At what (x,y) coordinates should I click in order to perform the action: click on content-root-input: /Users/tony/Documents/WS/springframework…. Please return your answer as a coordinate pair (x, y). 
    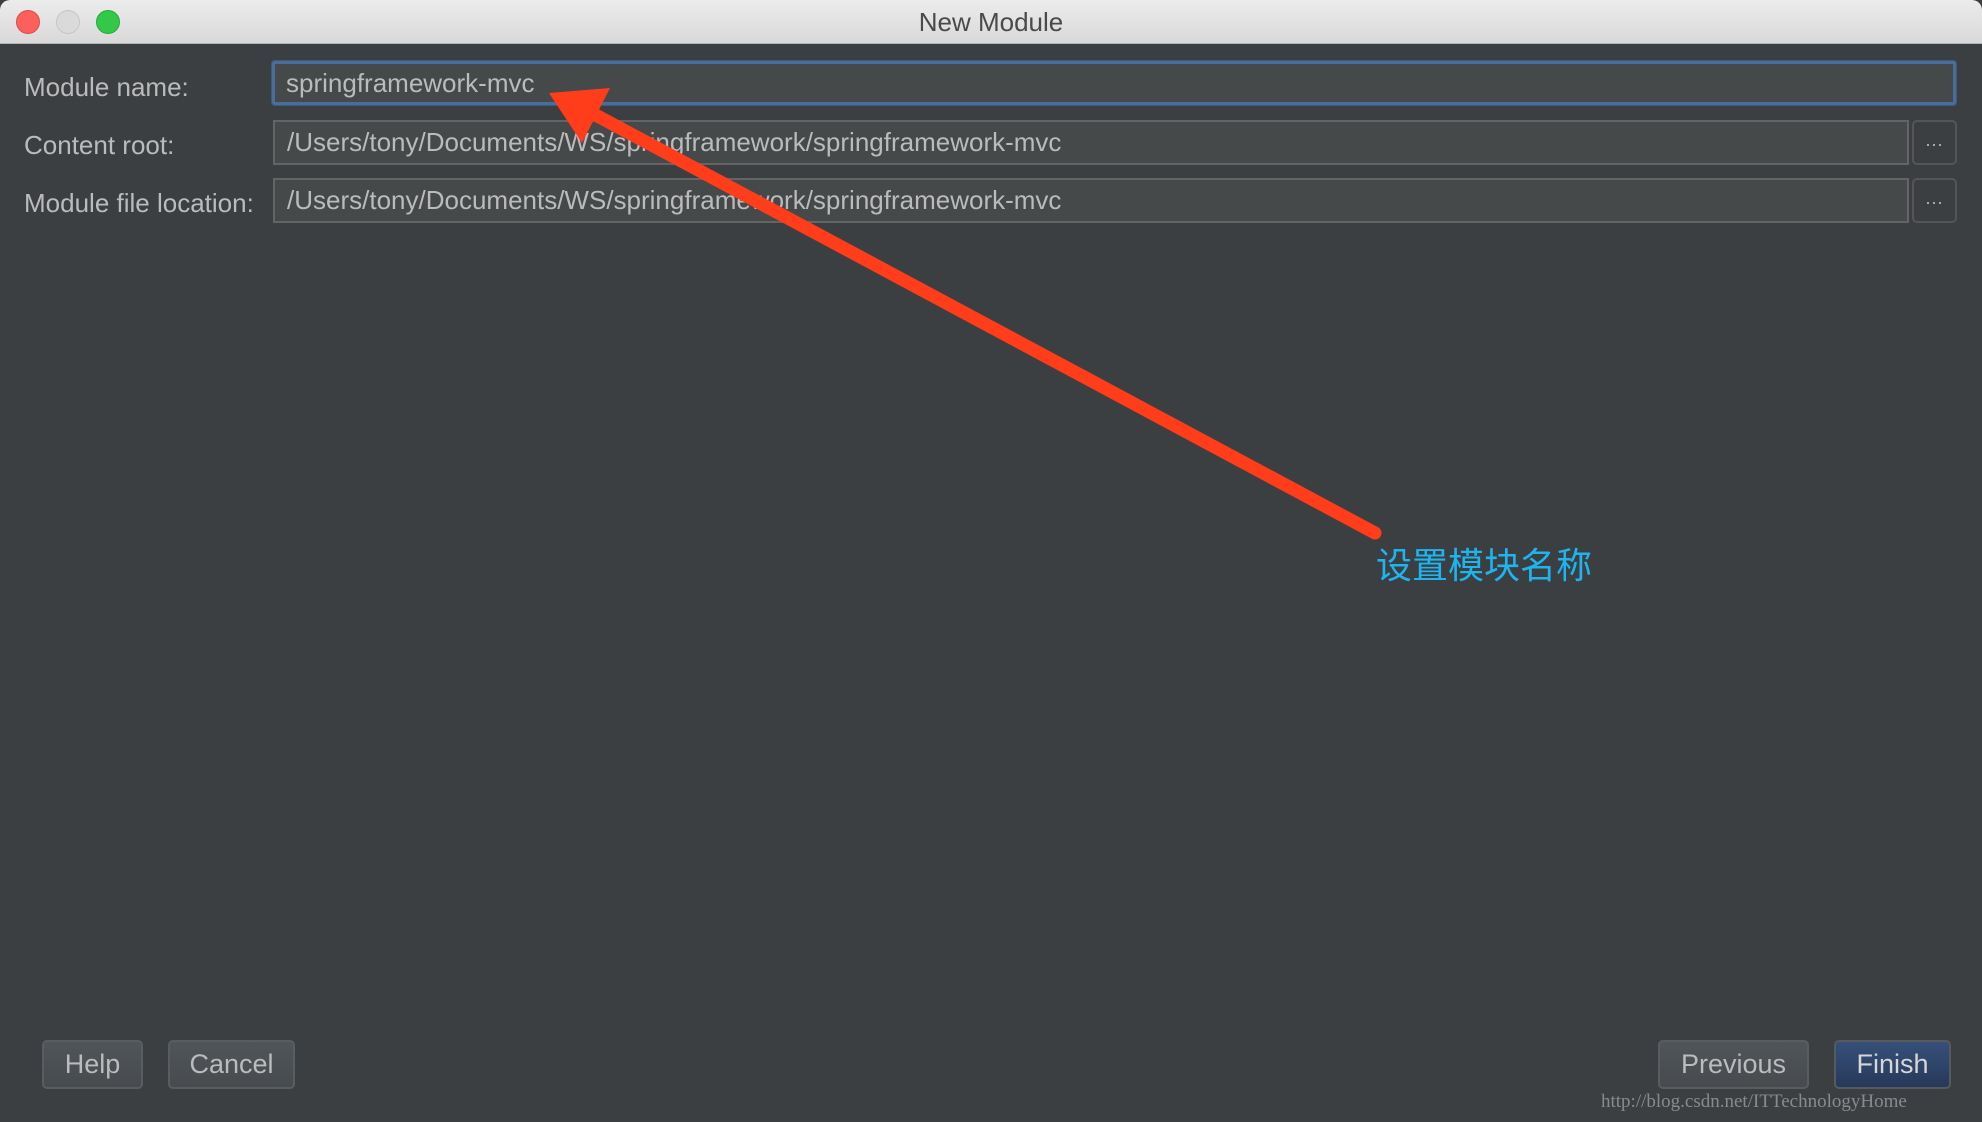
    Looking at the image, I should click on (1091, 142).